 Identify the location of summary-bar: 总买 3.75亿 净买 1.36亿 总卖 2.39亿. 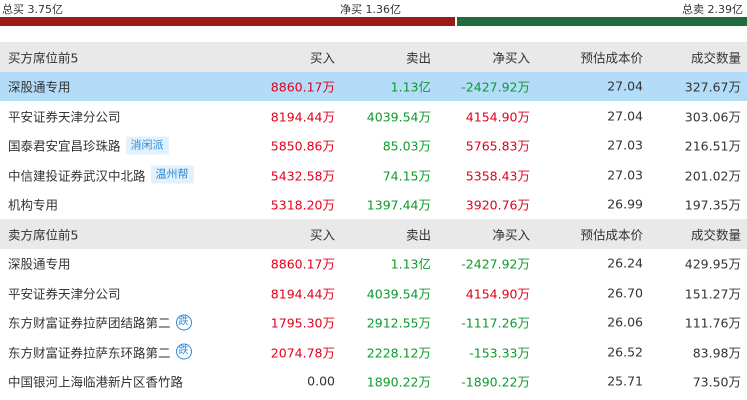
(373, 14).